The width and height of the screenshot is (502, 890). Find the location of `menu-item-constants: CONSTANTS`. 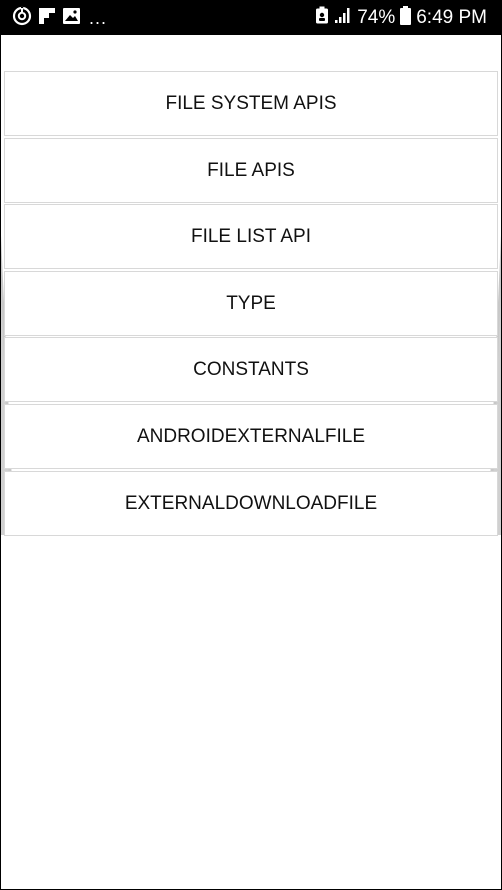

menu-item-constants: CONSTANTS is located at coordinates (251, 369).